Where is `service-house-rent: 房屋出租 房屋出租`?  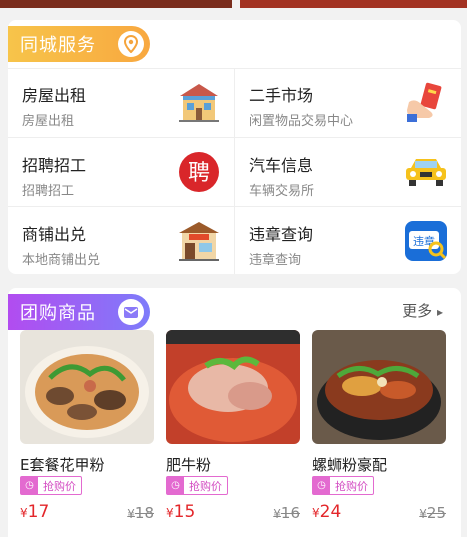 service-house-rent: 房屋出租 房屋出租 is located at coordinates (121, 102).